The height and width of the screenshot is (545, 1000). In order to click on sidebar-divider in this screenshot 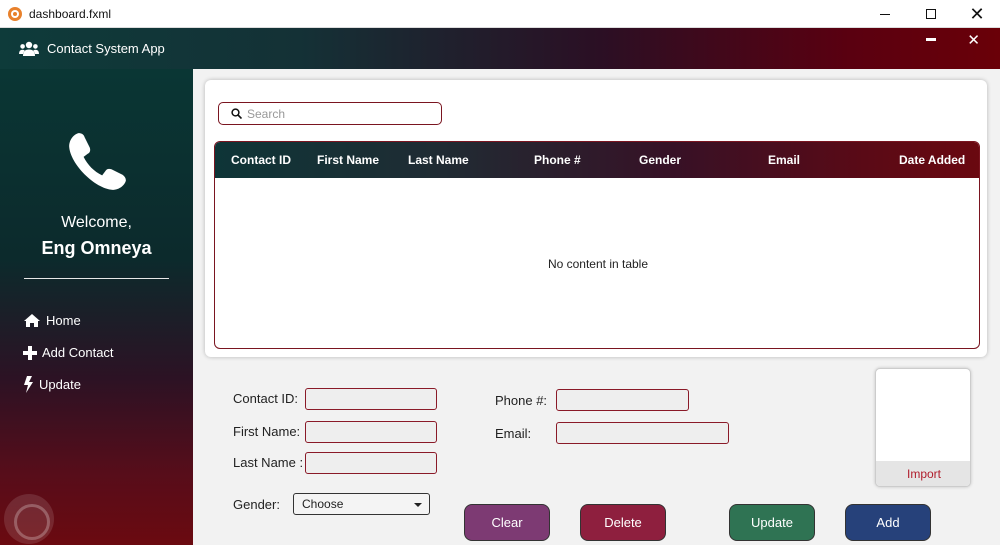, I will do `click(96, 278)`.